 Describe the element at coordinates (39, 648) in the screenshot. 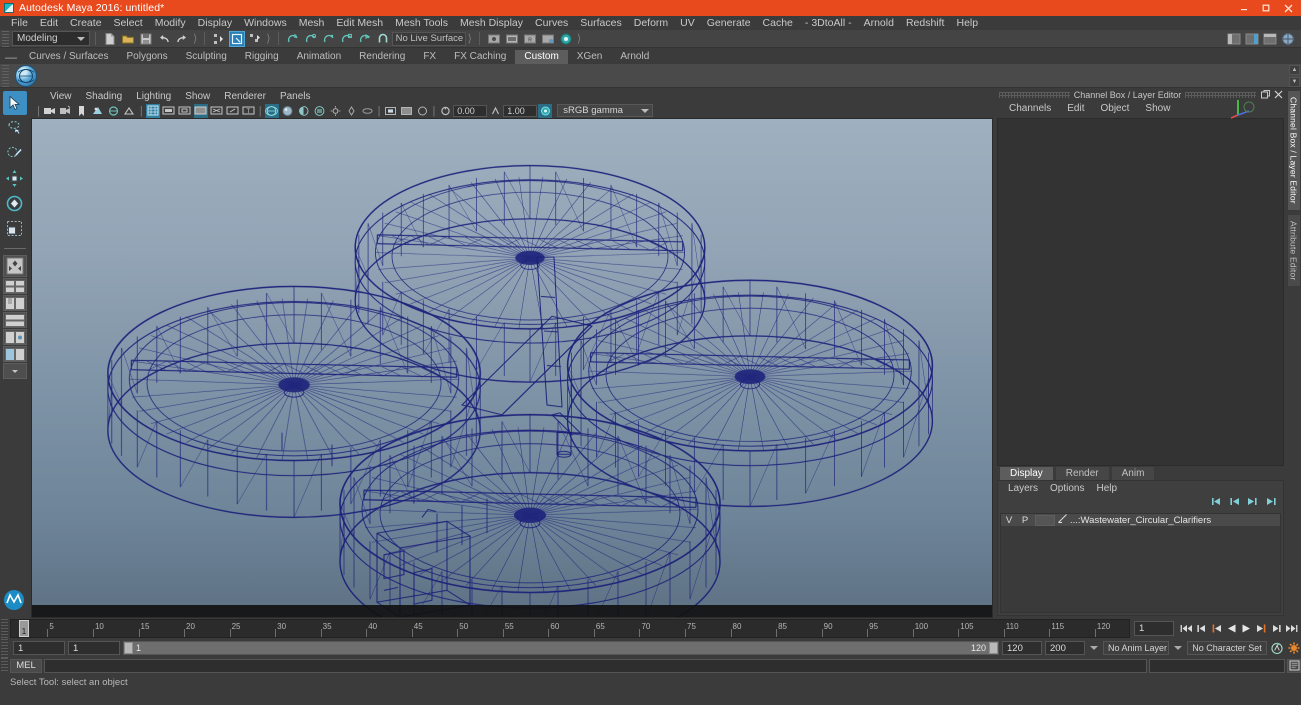

I see `anim-start-field: 1` at that location.